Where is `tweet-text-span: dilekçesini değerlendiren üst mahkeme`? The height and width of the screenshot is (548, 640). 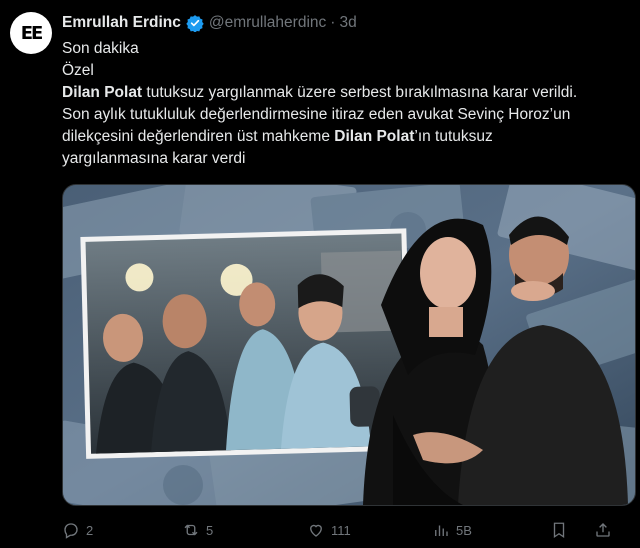 tweet-text-span: dilekçesini değerlendiren üst mahkeme is located at coordinates (198, 136).